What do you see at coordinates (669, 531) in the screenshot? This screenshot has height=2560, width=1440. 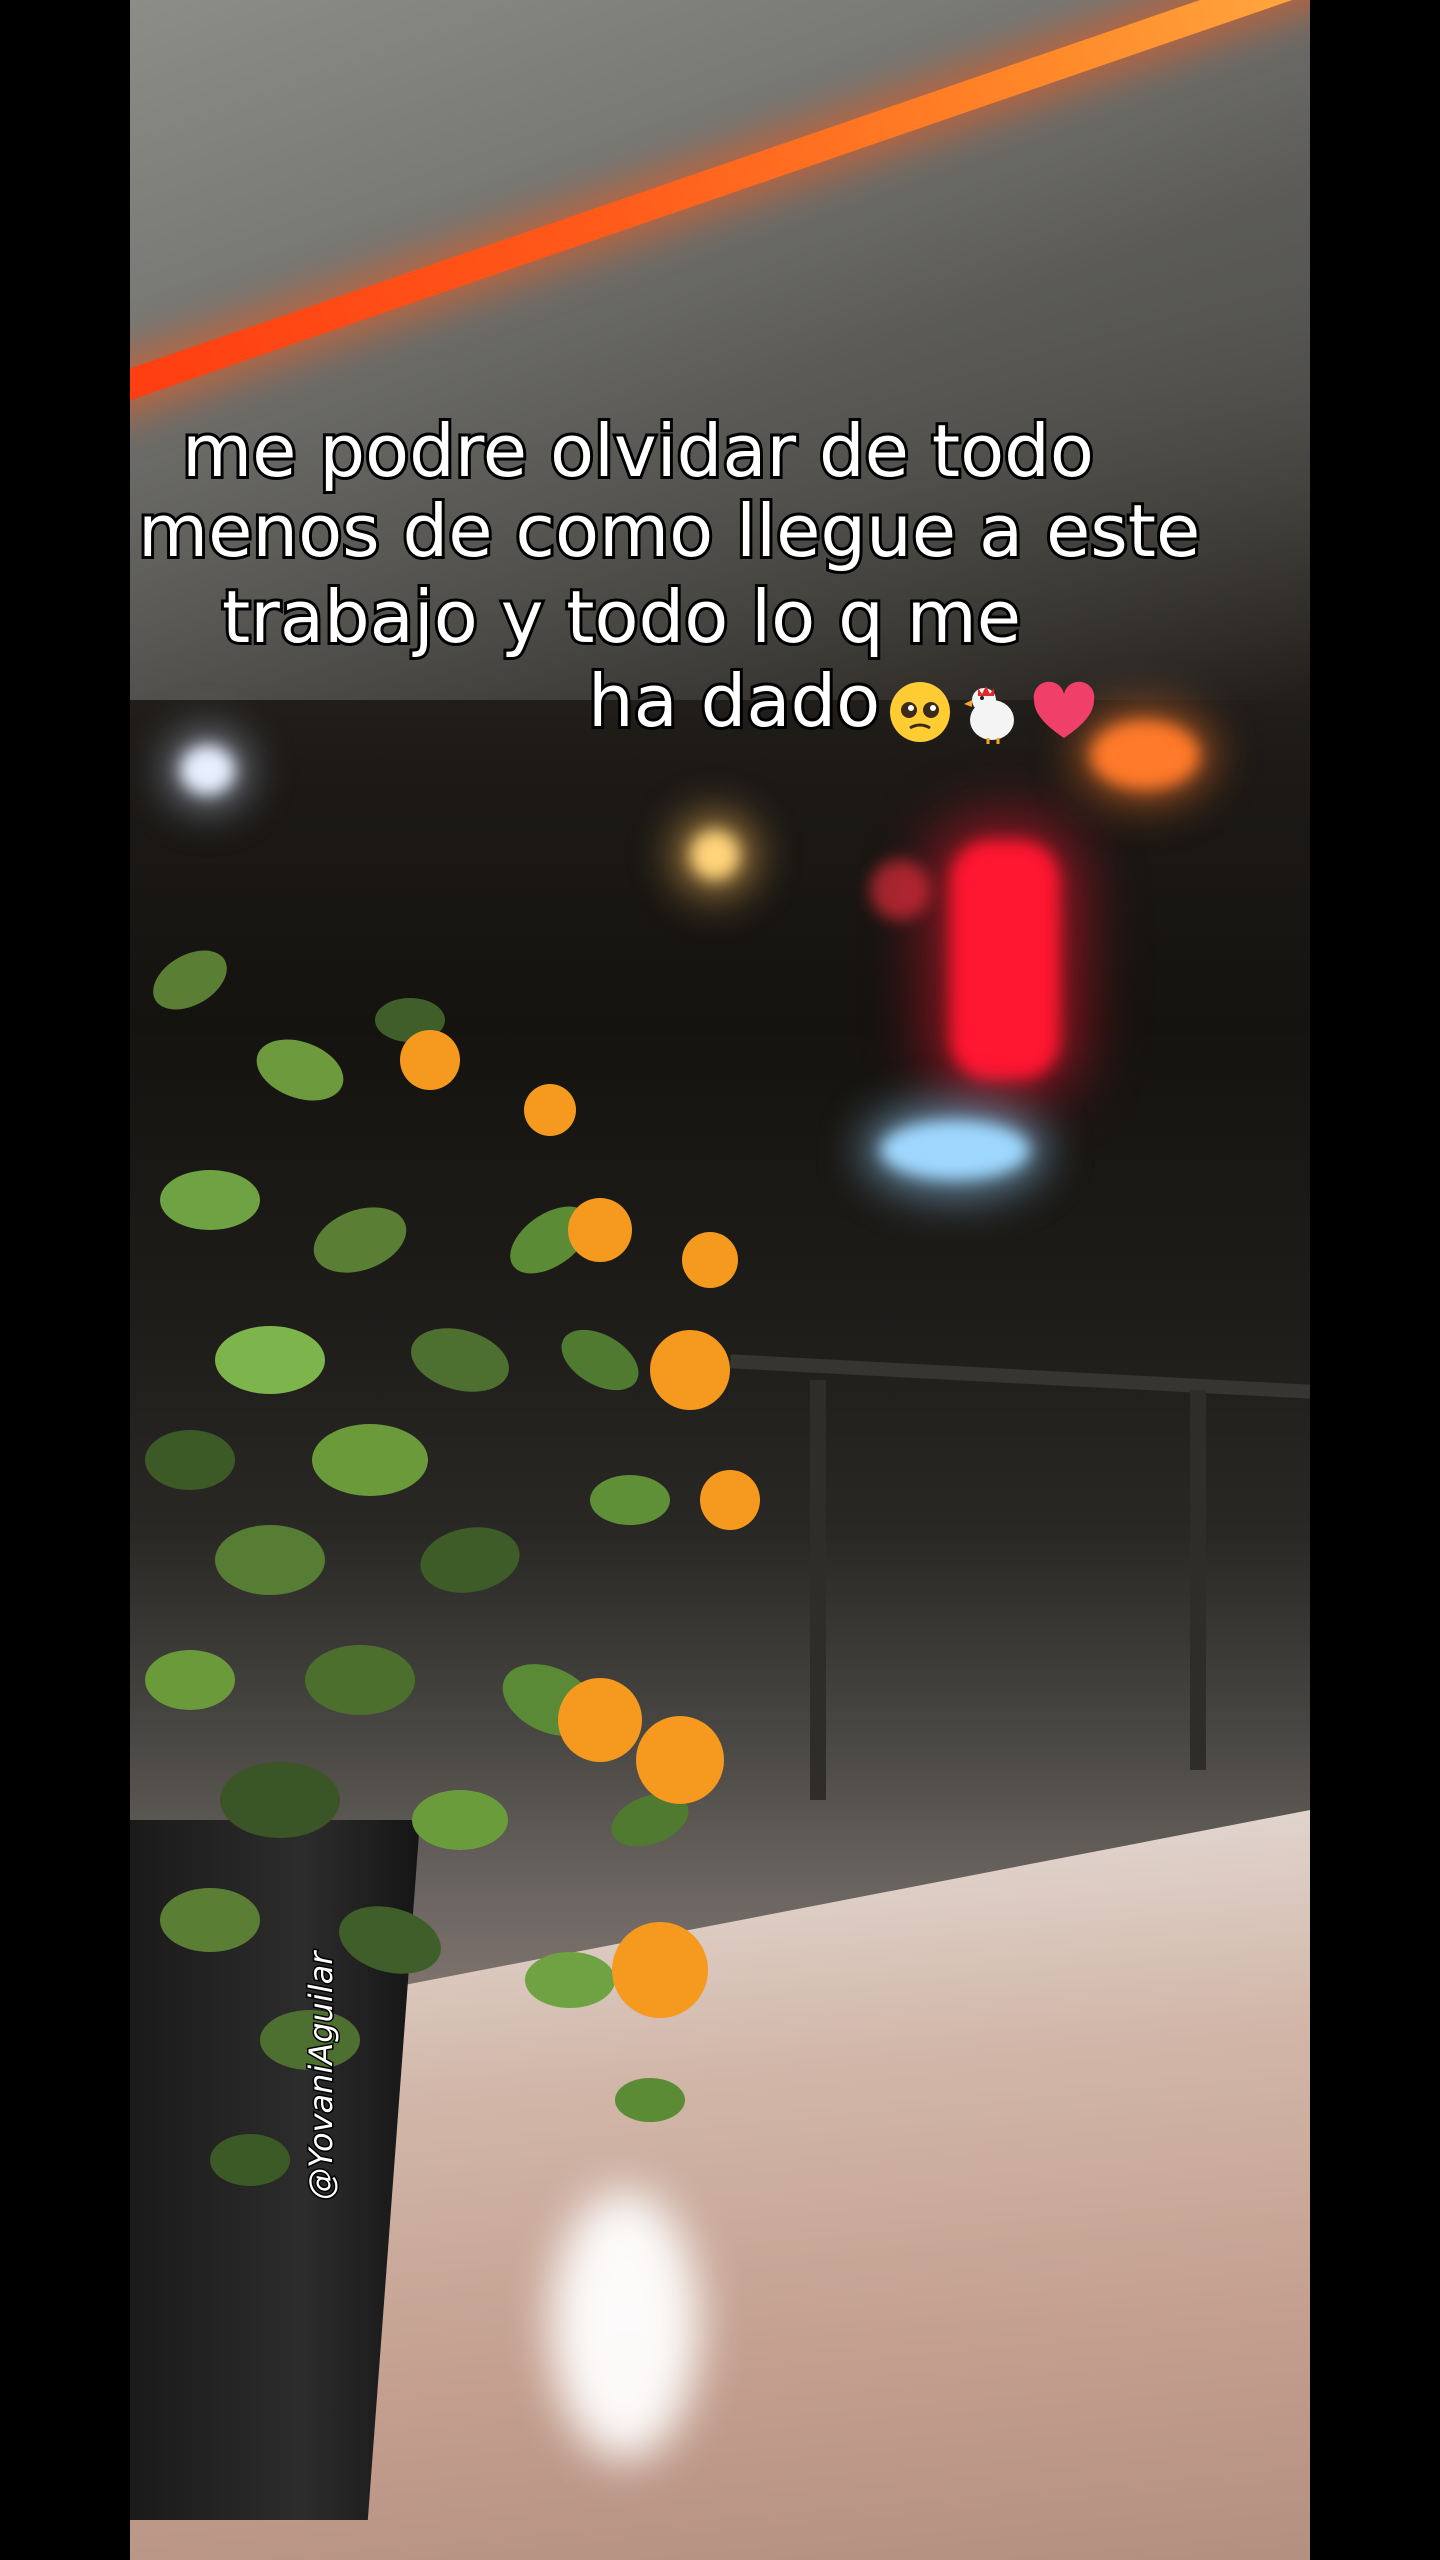 I see `caption-line-2: menos de como llegue a este` at bounding box center [669, 531].